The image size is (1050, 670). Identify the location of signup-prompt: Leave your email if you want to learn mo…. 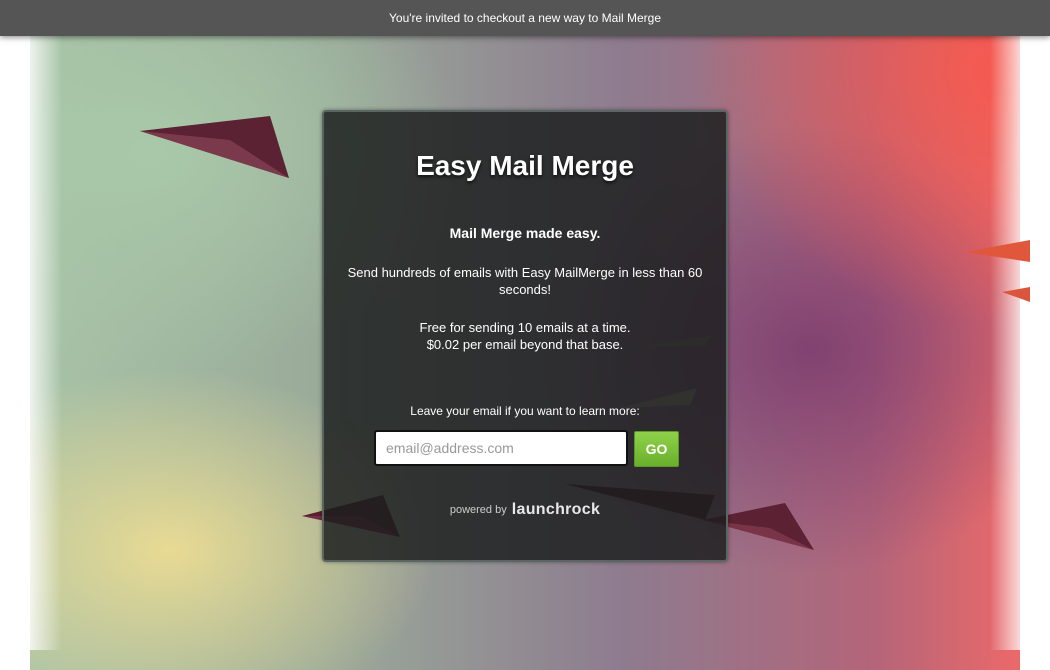
(525, 411).